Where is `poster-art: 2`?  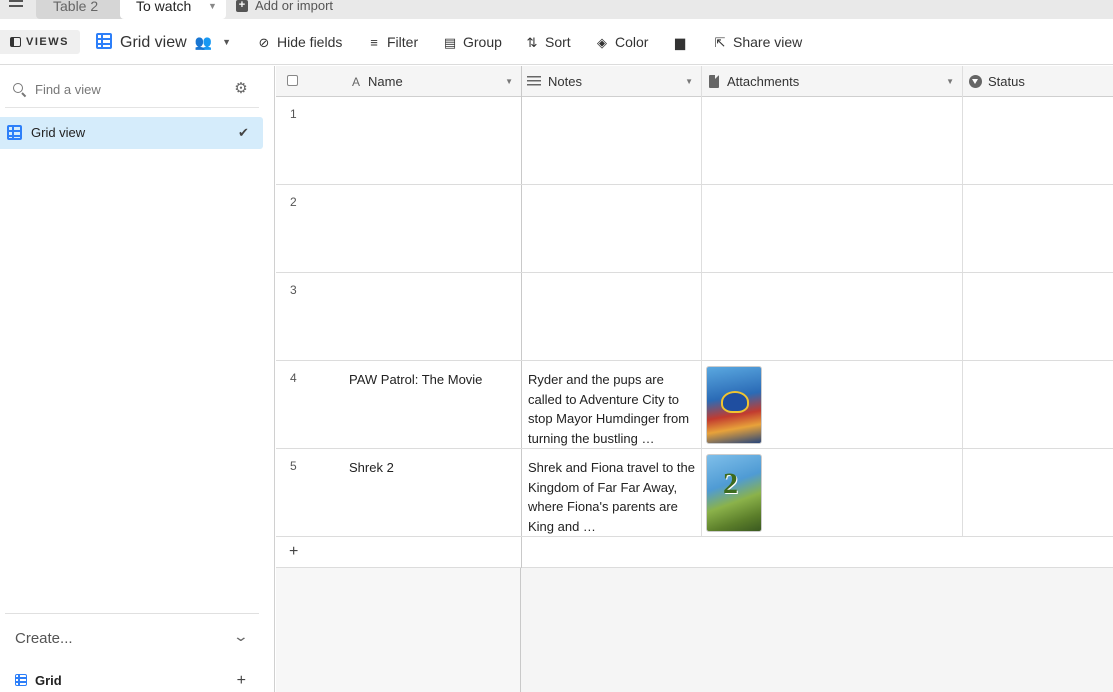
poster-art: 2 is located at coordinates (730, 483).